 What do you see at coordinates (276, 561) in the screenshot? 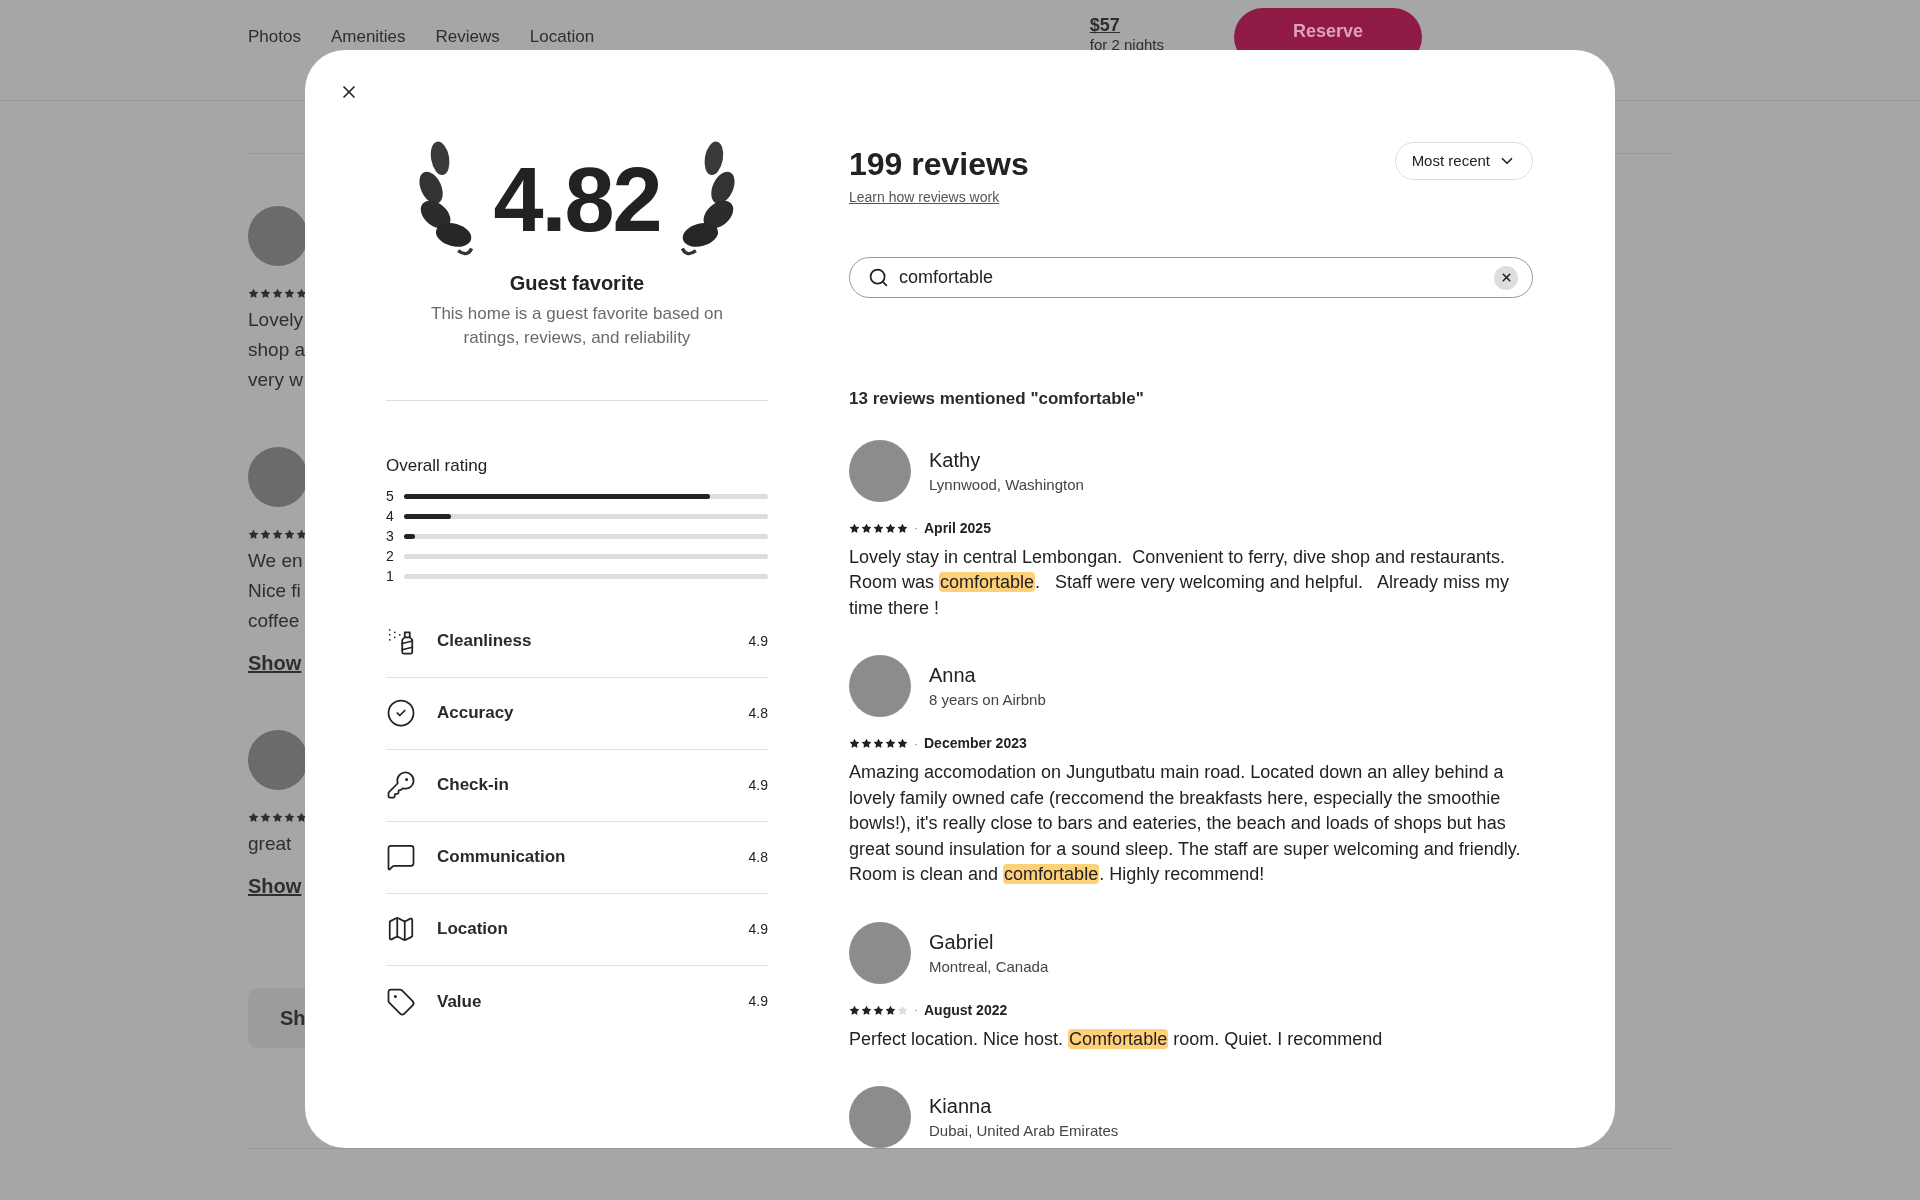
I see `review-text: We en` at bounding box center [276, 561].